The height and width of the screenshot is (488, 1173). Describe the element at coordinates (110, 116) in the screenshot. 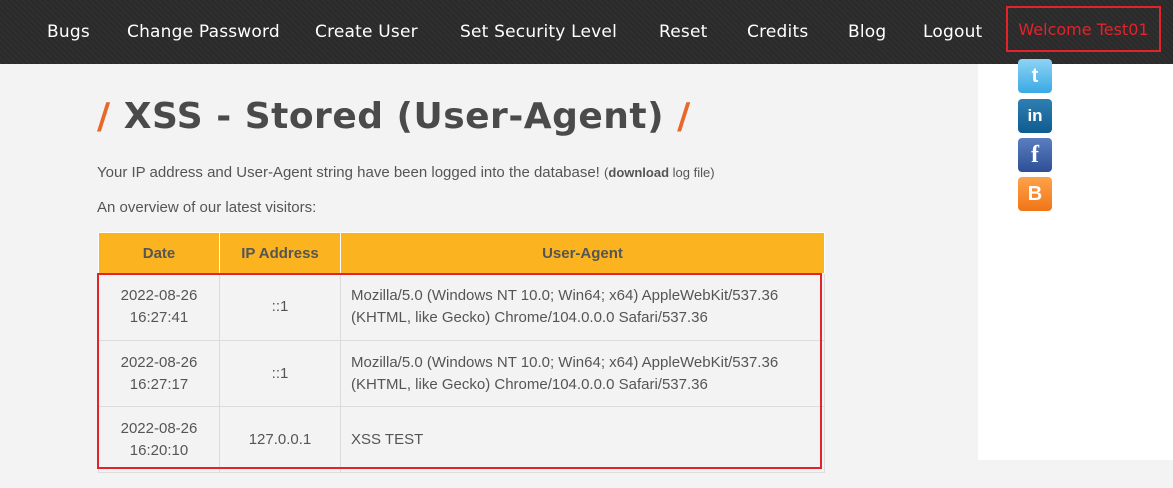

I see `title-slash-left: /` at that location.